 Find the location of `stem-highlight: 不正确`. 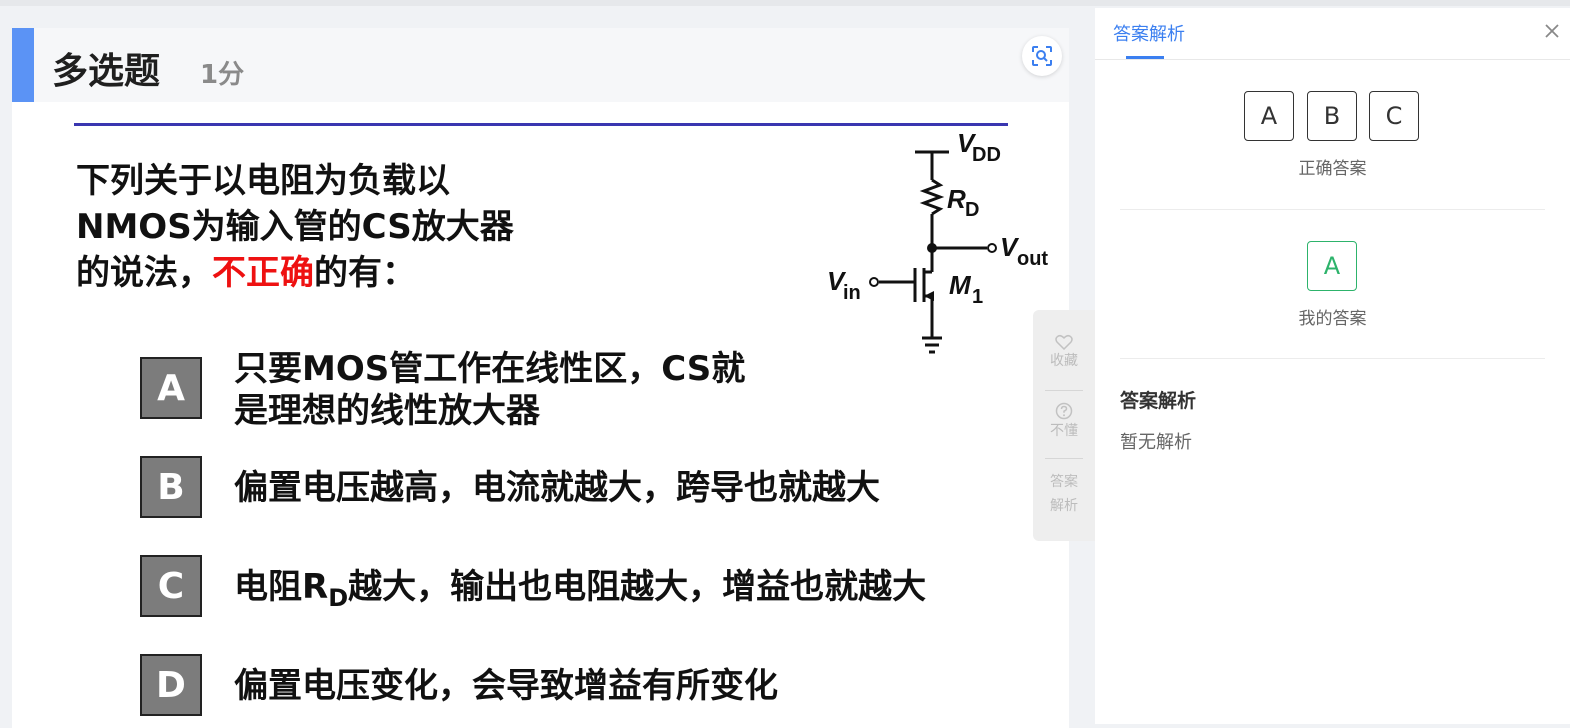

stem-highlight: 不正确 is located at coordinates (263, 273).